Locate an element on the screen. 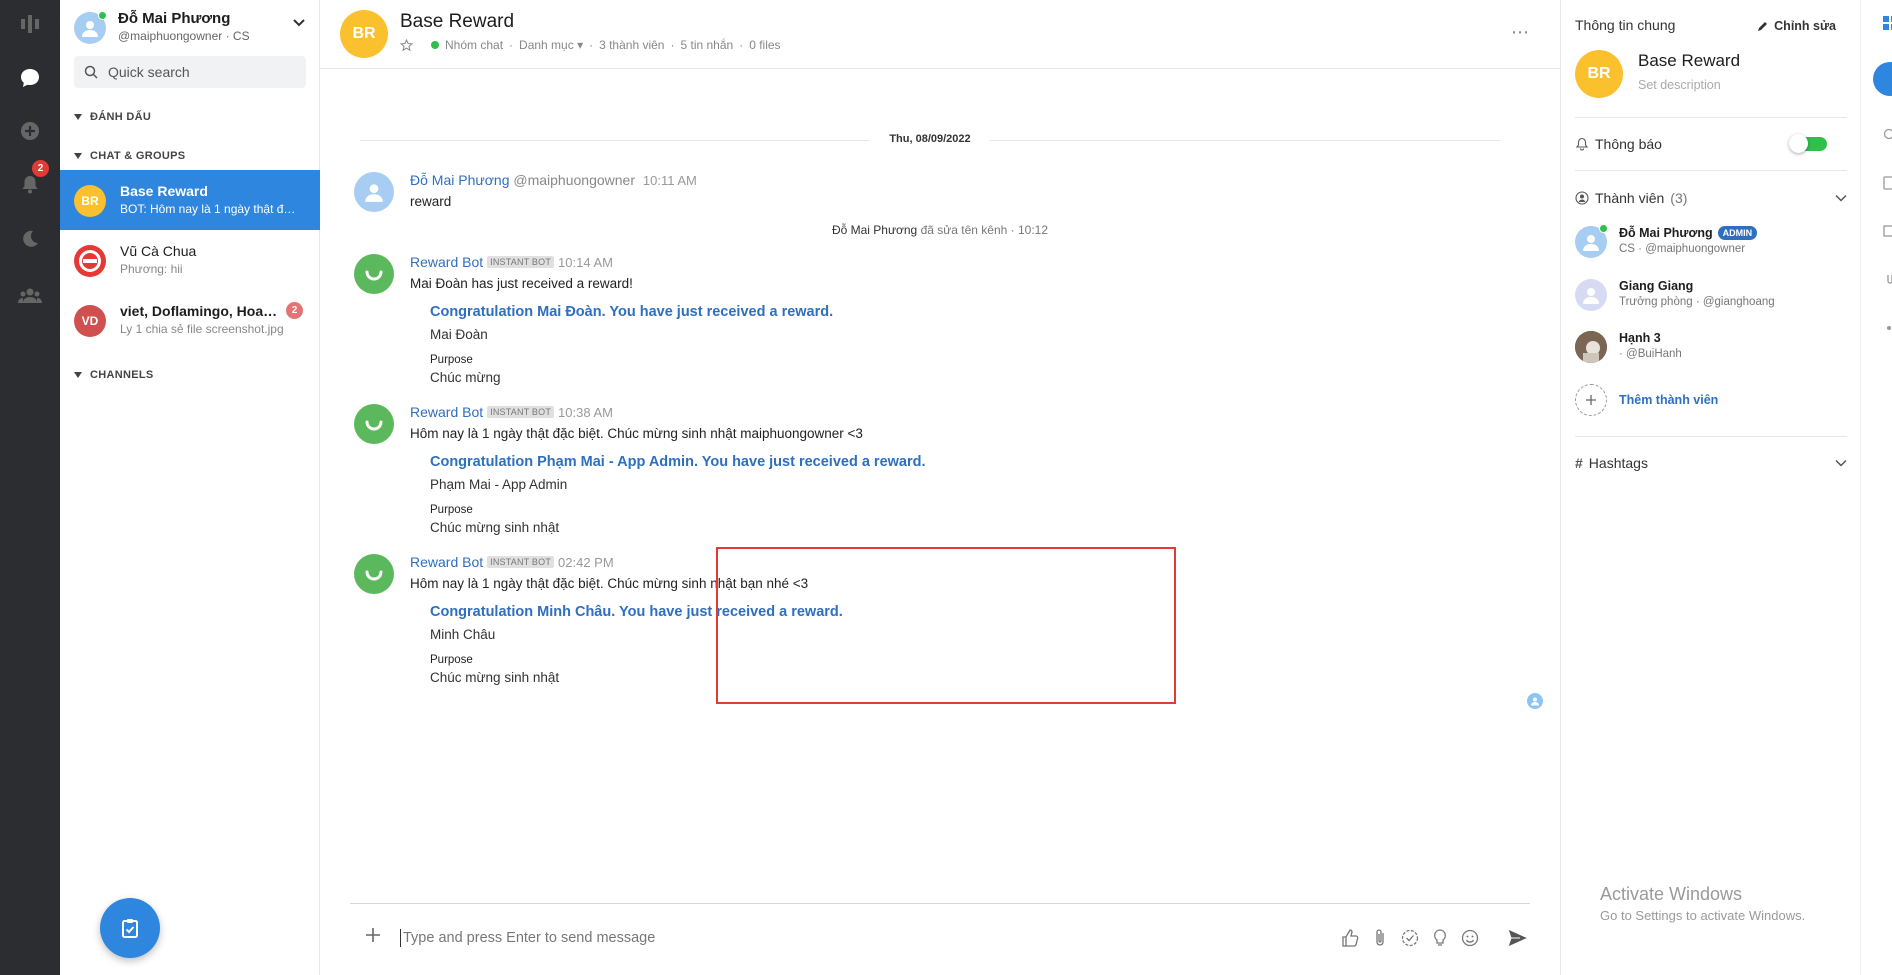  files-count: 0 files is located at coordinates (764, 45).